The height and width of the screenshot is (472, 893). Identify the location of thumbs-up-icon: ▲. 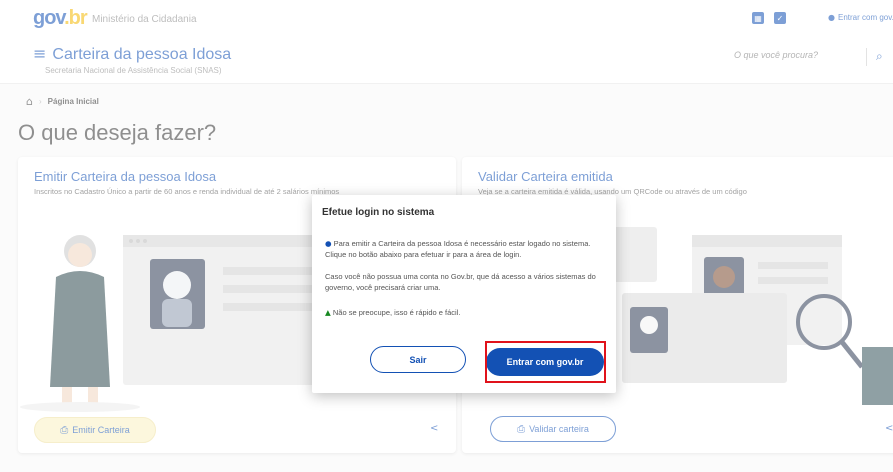
(328, 312).